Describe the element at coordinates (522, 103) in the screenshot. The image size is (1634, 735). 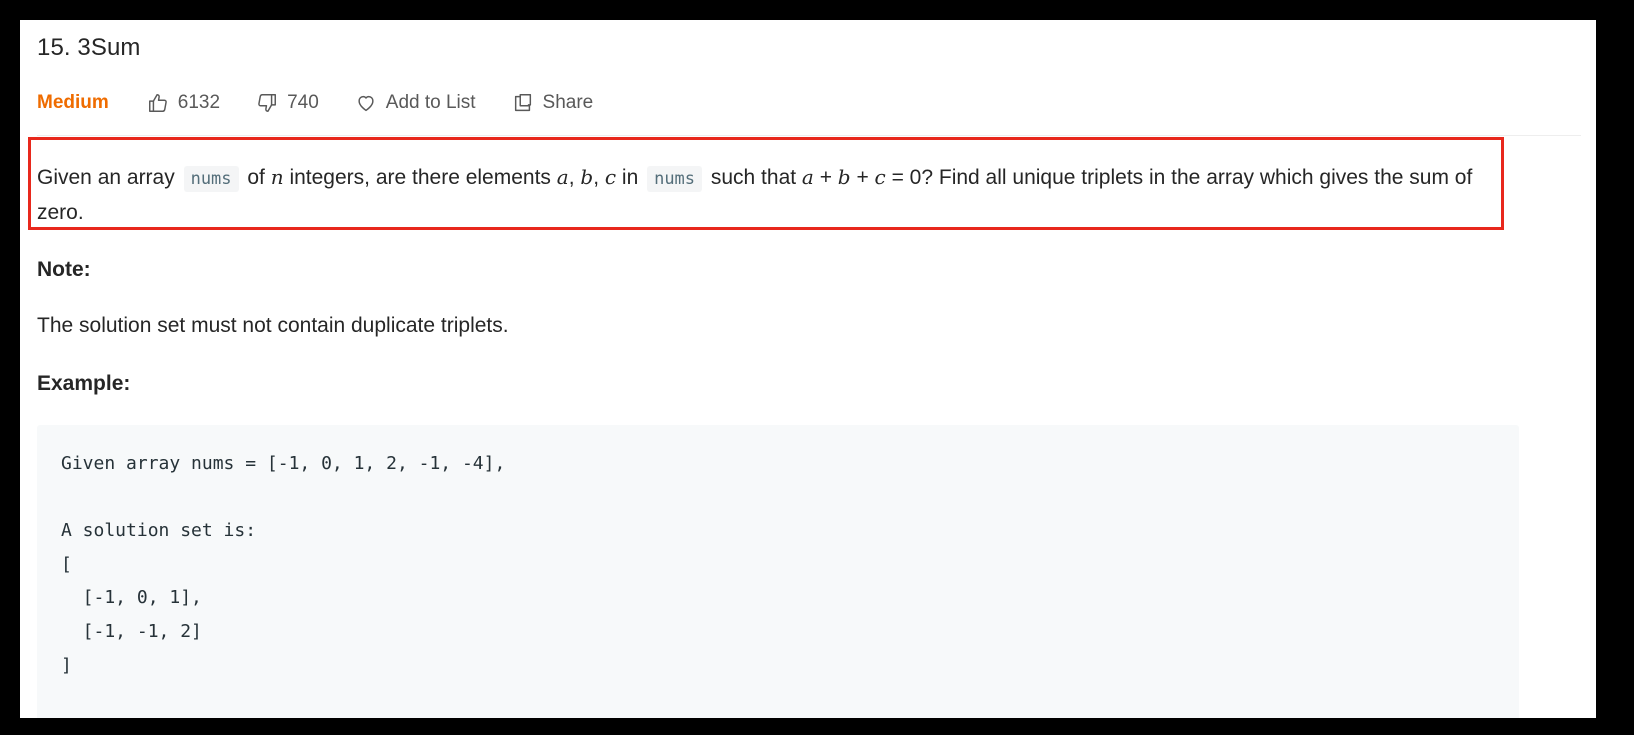
I see `share-icon` at that location.